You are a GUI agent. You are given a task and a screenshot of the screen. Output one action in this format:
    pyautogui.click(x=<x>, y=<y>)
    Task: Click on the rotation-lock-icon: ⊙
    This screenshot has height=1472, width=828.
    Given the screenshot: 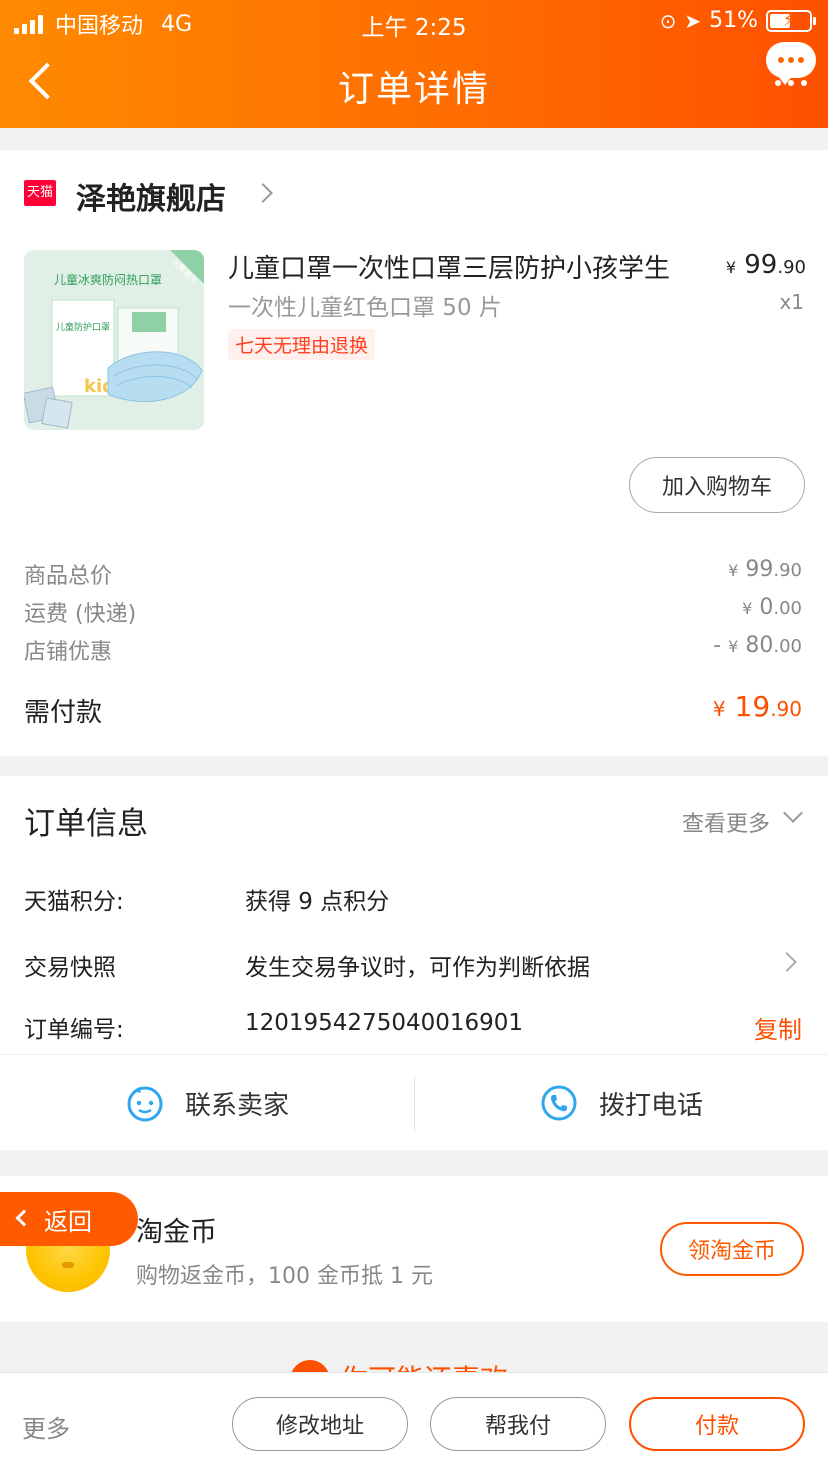 What is the action you would take?
    pyautogui.click(x=668, y=20)
    